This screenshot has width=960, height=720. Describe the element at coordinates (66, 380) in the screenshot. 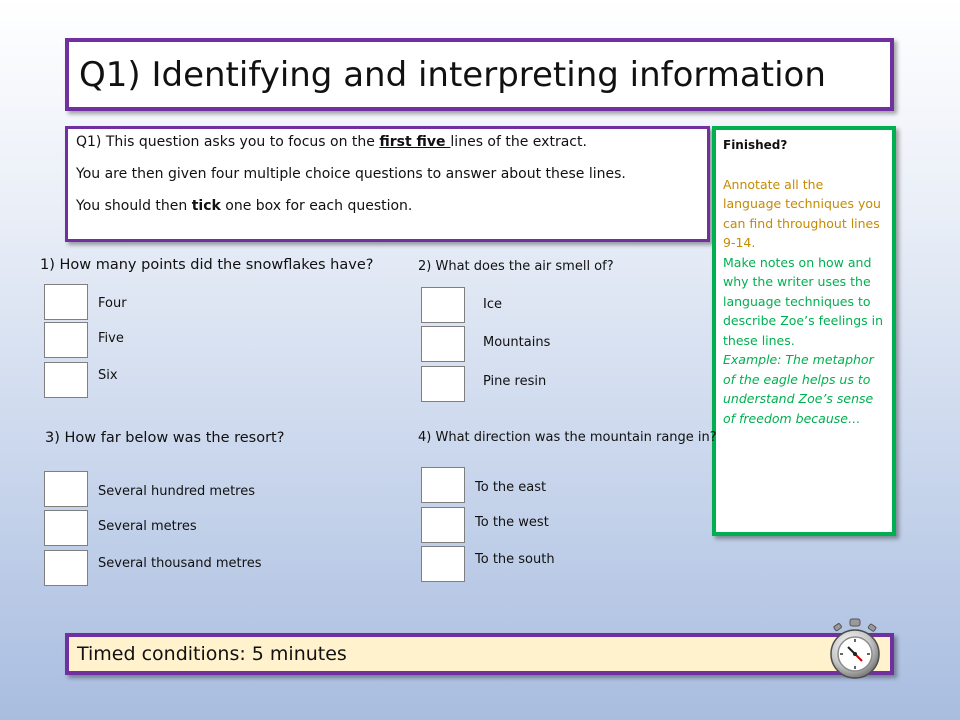

I see `question-1-checkbox-six` at that location.